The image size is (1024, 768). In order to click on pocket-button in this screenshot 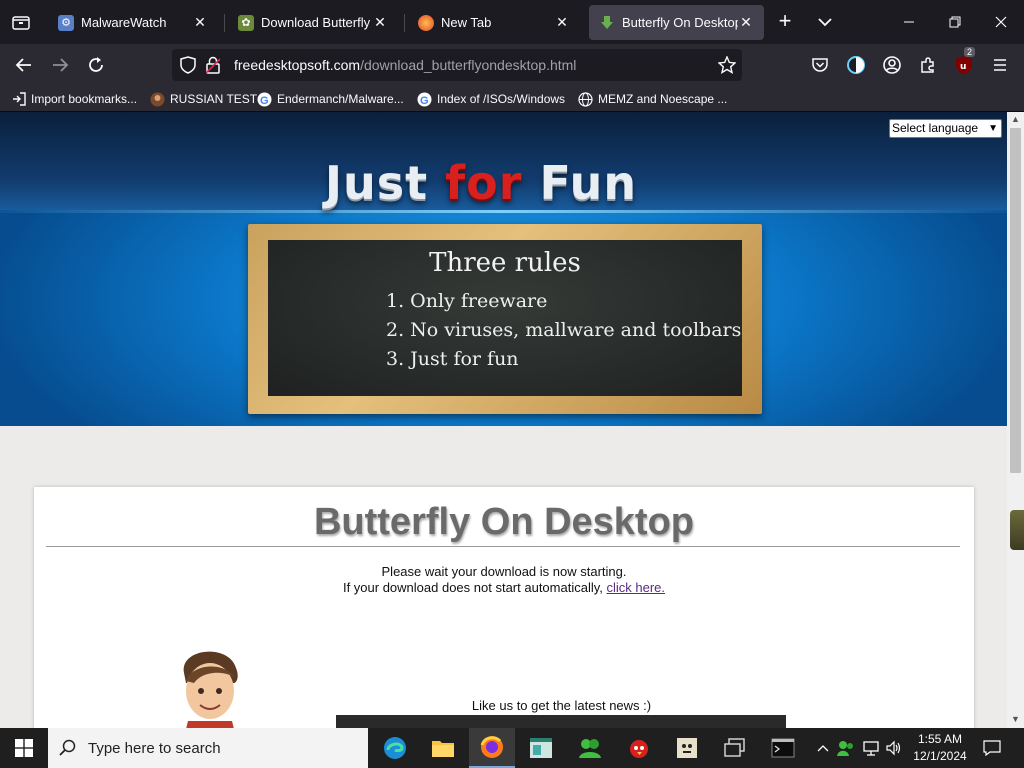, I will do `click(820, 65)`.